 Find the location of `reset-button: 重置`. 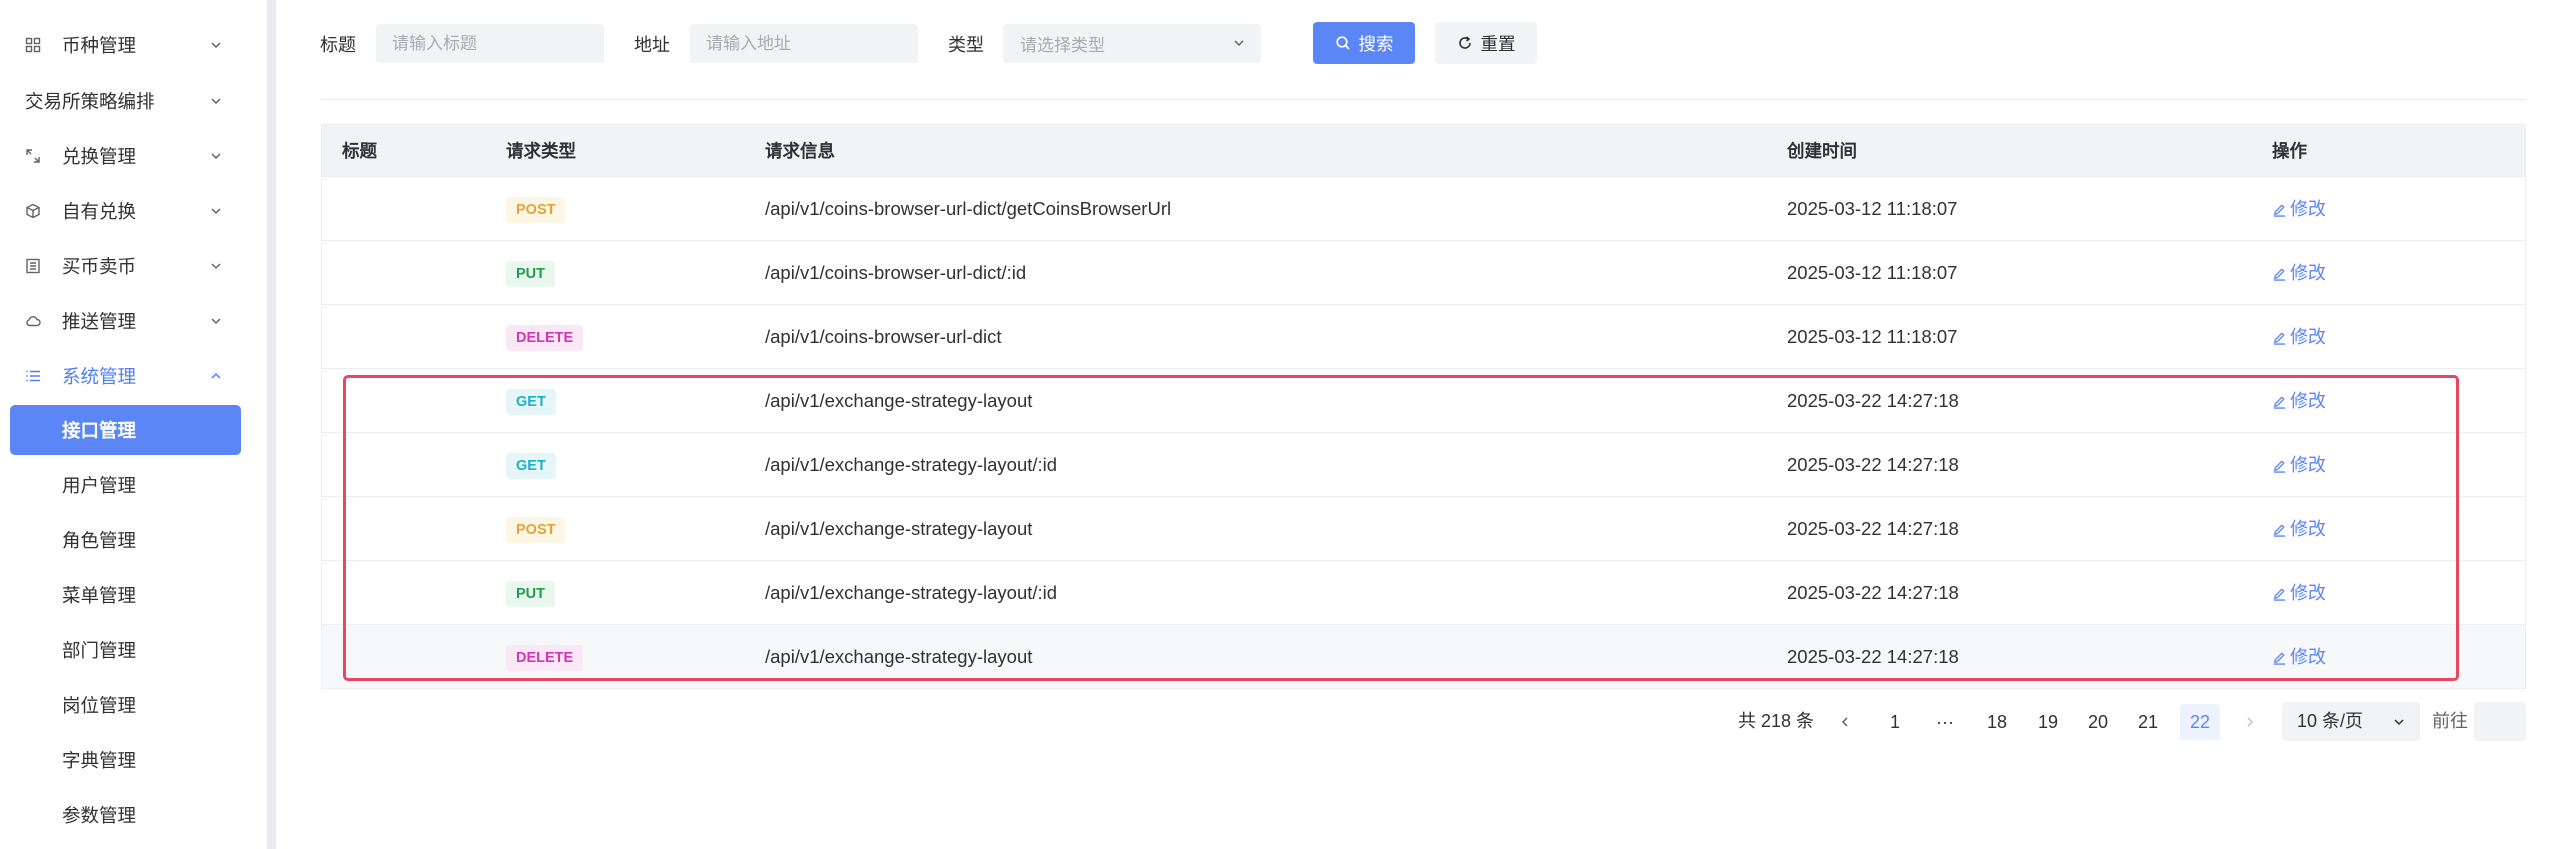

reset-button: 重置 is located at coordinates (1486, 43).